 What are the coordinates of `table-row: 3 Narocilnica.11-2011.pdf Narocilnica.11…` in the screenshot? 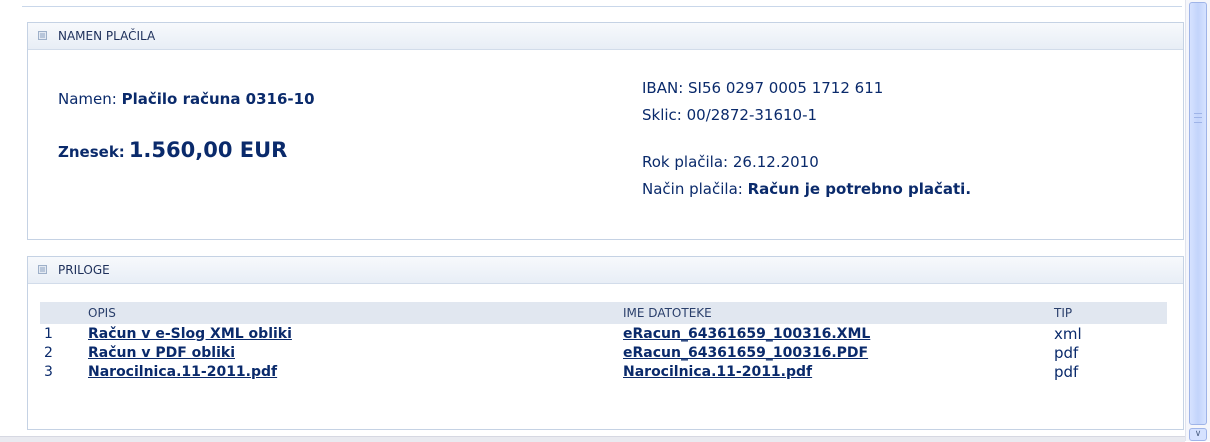 It's located at (603, 371).